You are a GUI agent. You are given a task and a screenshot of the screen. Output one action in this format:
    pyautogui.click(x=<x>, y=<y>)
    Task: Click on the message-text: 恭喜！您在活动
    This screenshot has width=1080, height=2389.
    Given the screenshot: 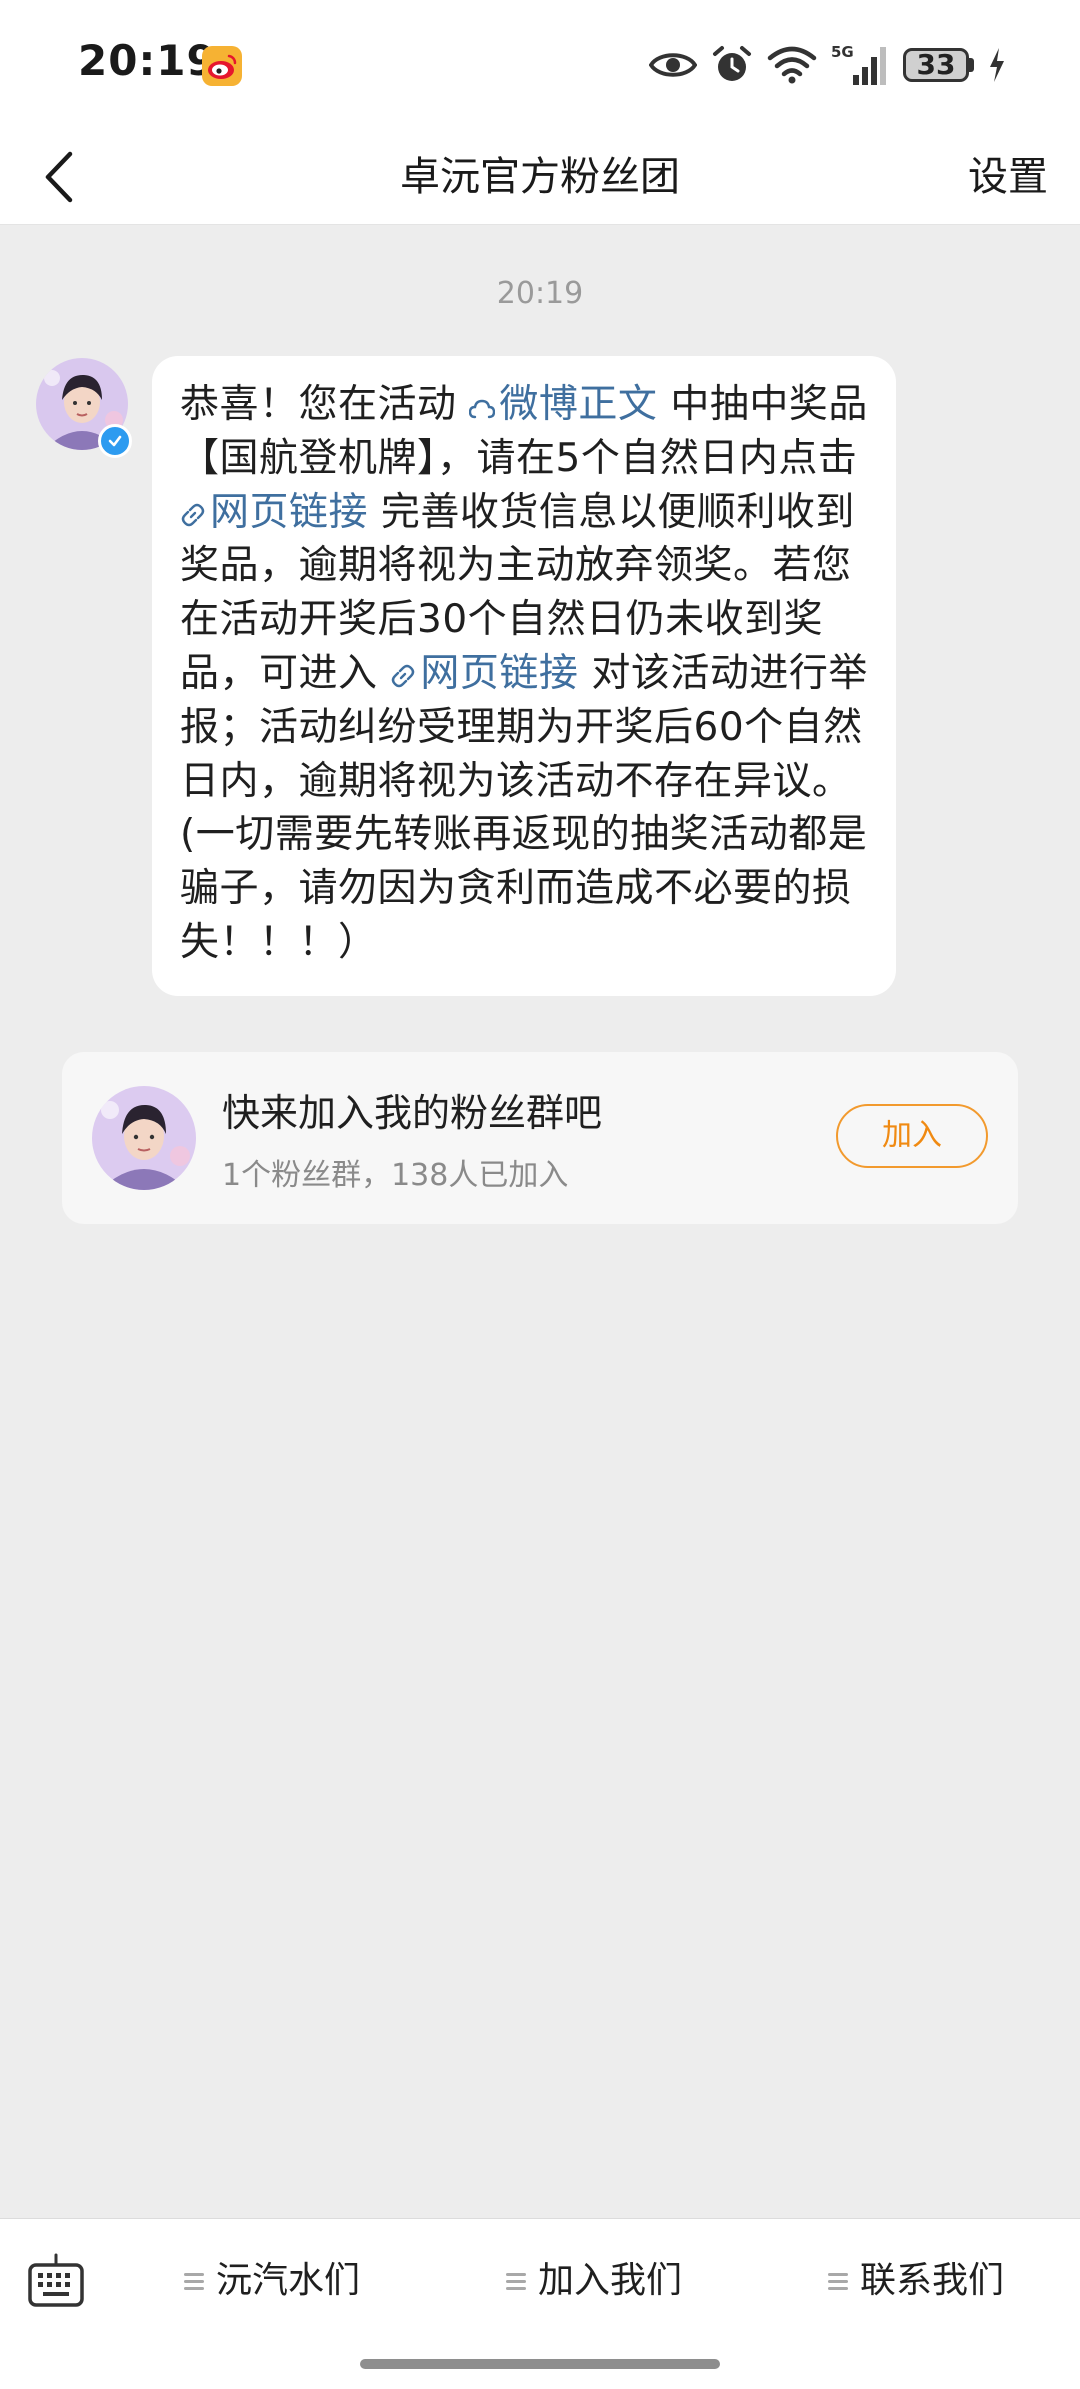 What is the action you would take?
    pyautogui.click(x=325, y=404)
    